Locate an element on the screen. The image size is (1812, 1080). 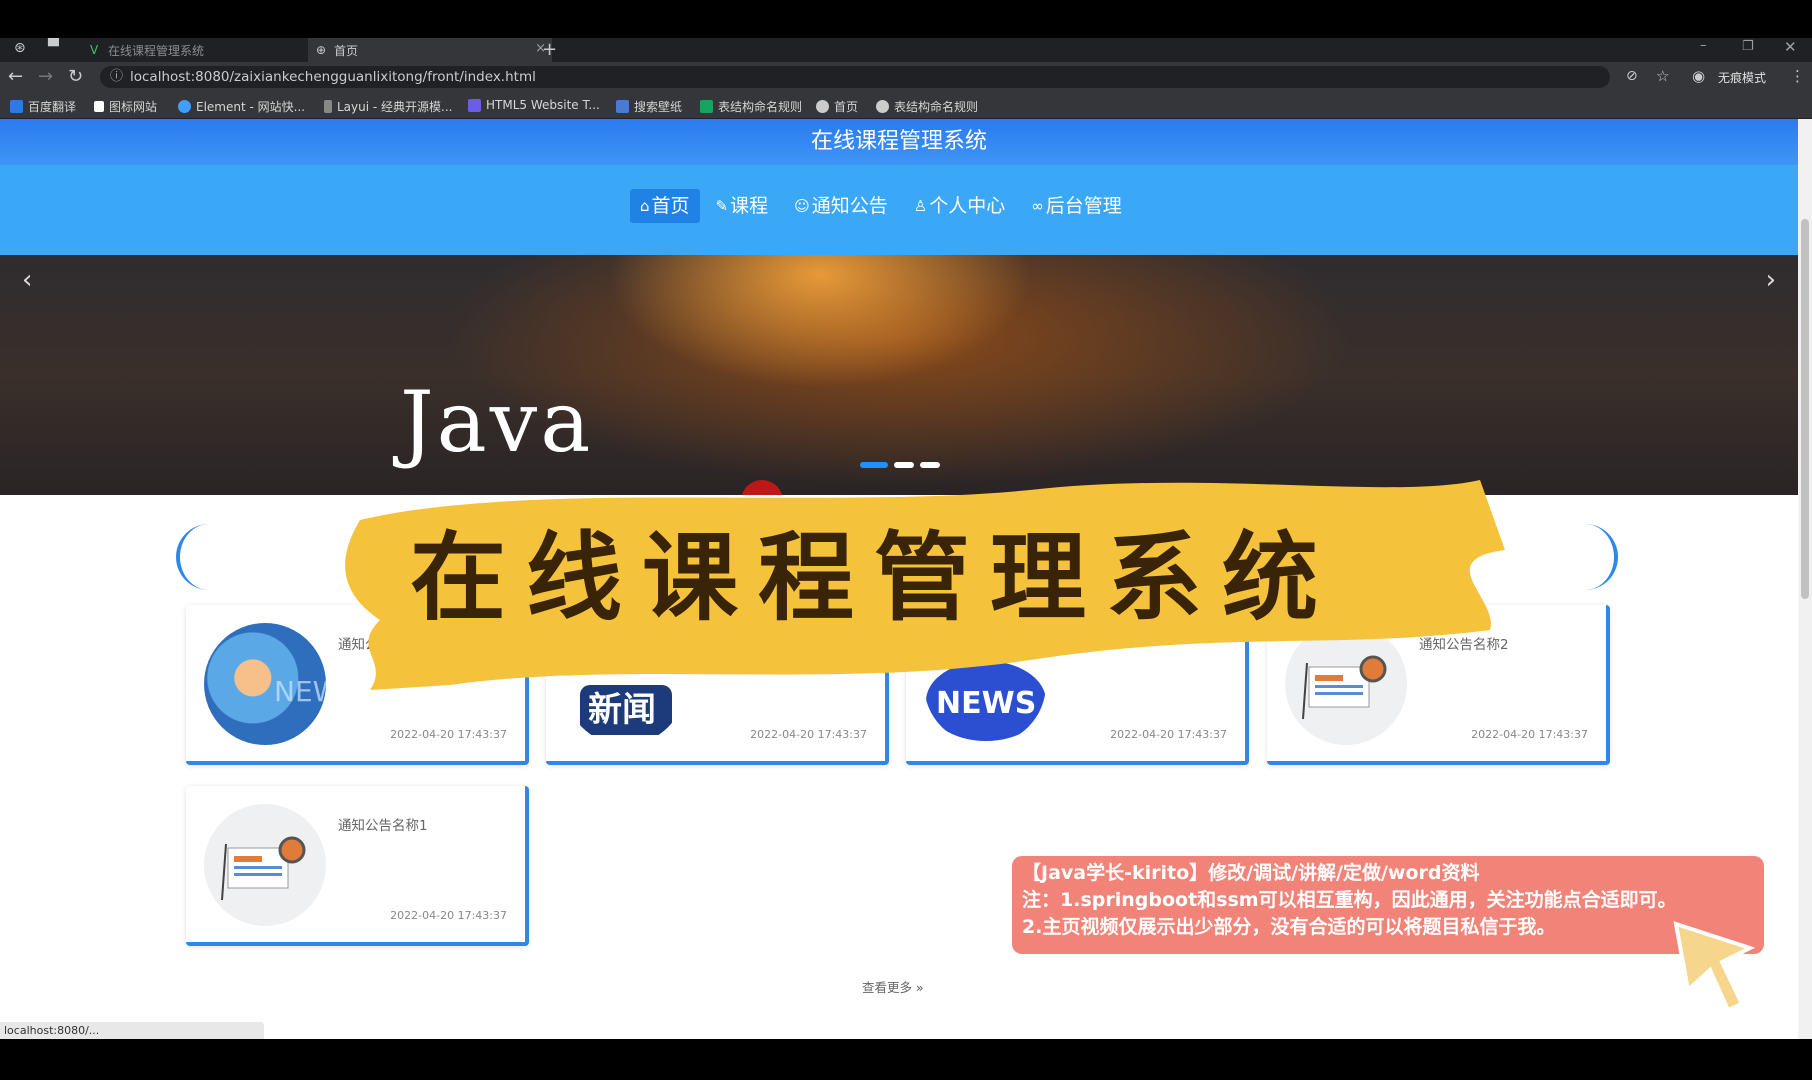
course-icon: ✎ is located at coordinates (722, 206).